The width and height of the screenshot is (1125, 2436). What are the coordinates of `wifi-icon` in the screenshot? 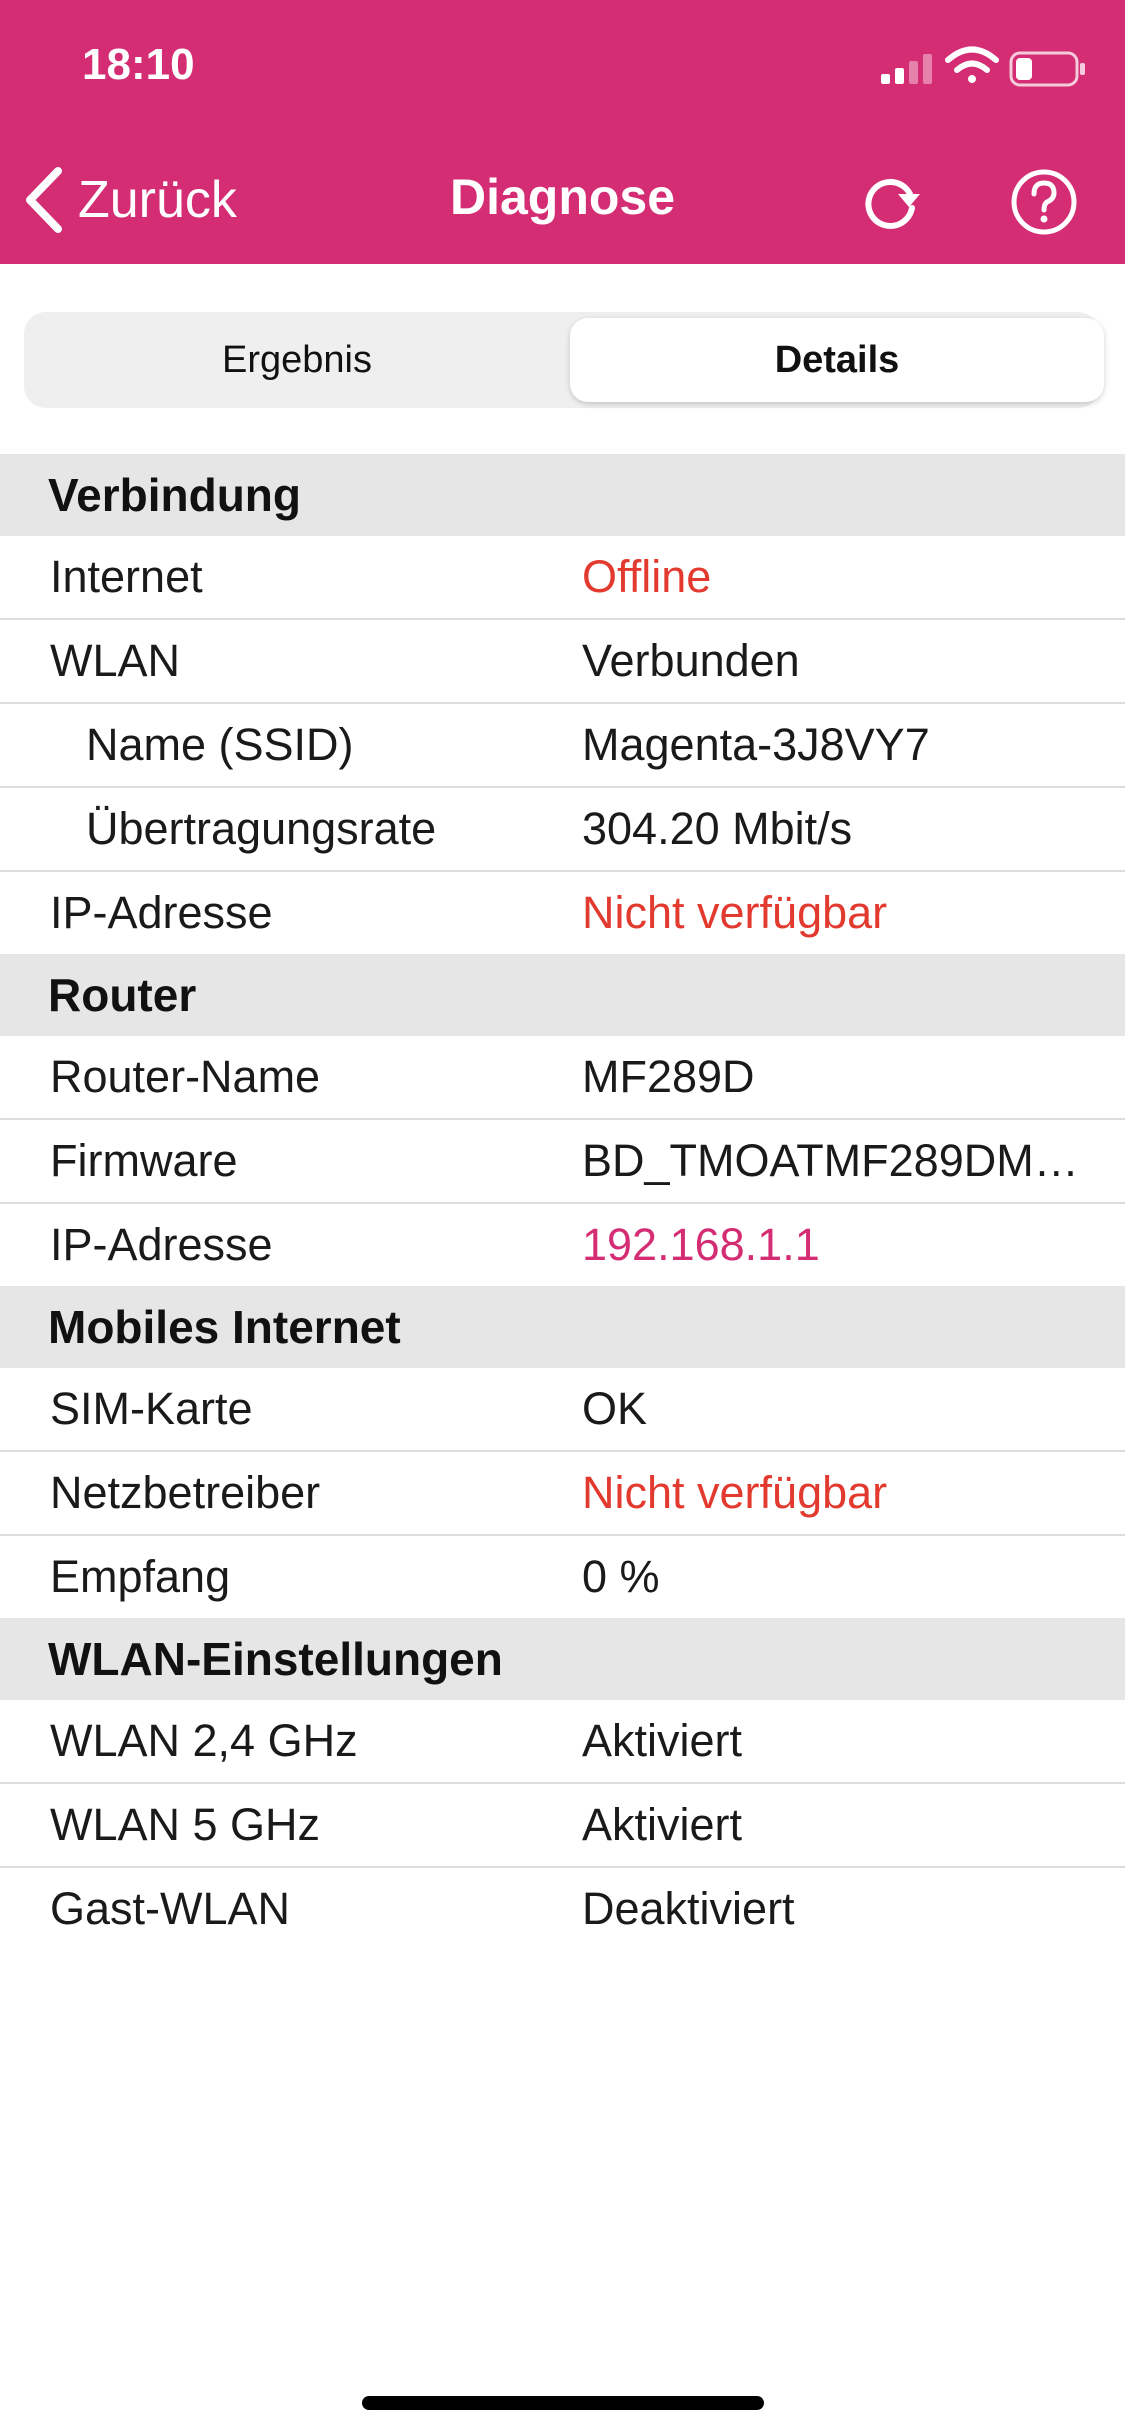 It's located at (972, 64).